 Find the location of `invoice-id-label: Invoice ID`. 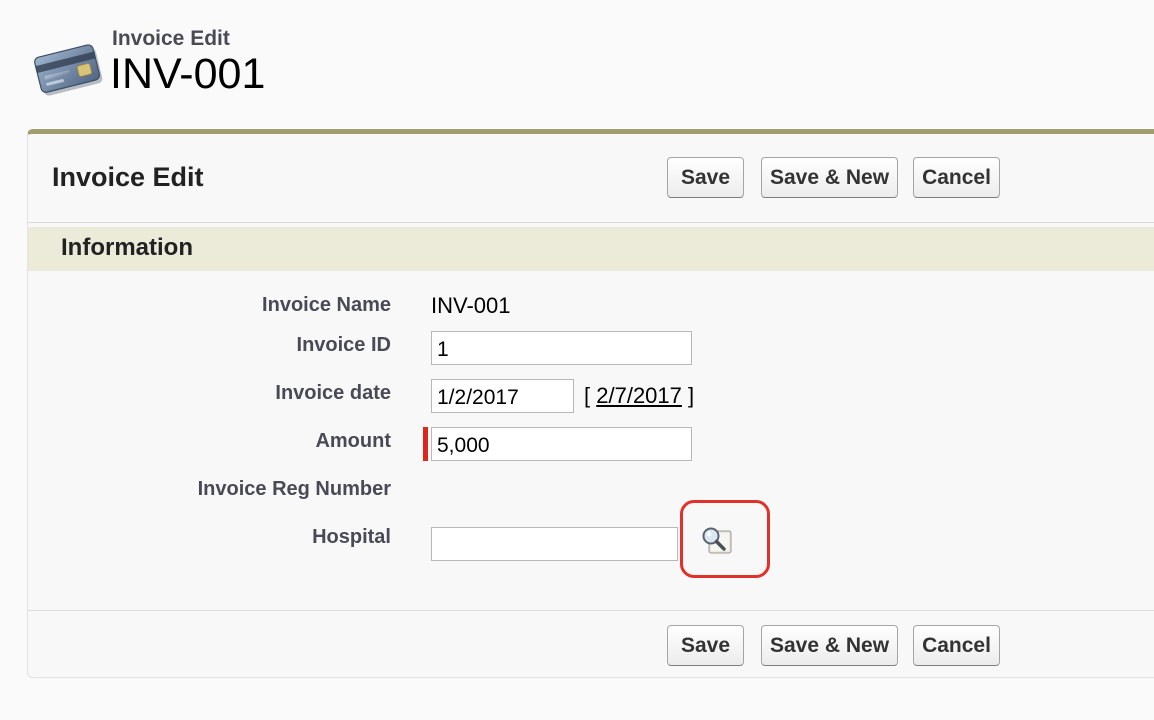

invoice-id-label: Invoice ID is located at coordinates (343, 345).